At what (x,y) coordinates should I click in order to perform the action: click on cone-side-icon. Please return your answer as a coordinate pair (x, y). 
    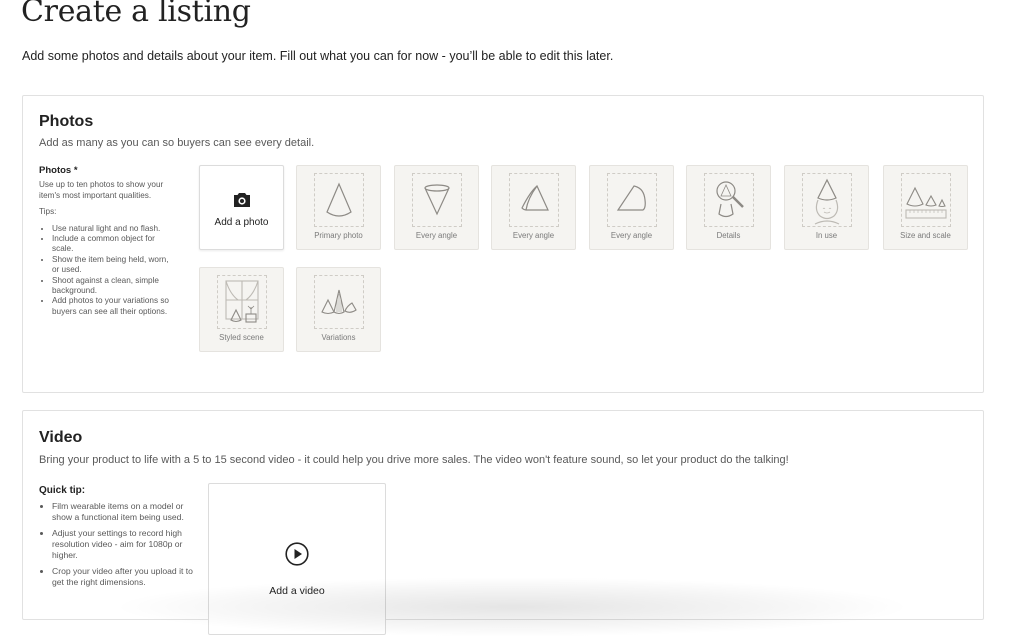
    Looking at the image, I should click on (535, 198).